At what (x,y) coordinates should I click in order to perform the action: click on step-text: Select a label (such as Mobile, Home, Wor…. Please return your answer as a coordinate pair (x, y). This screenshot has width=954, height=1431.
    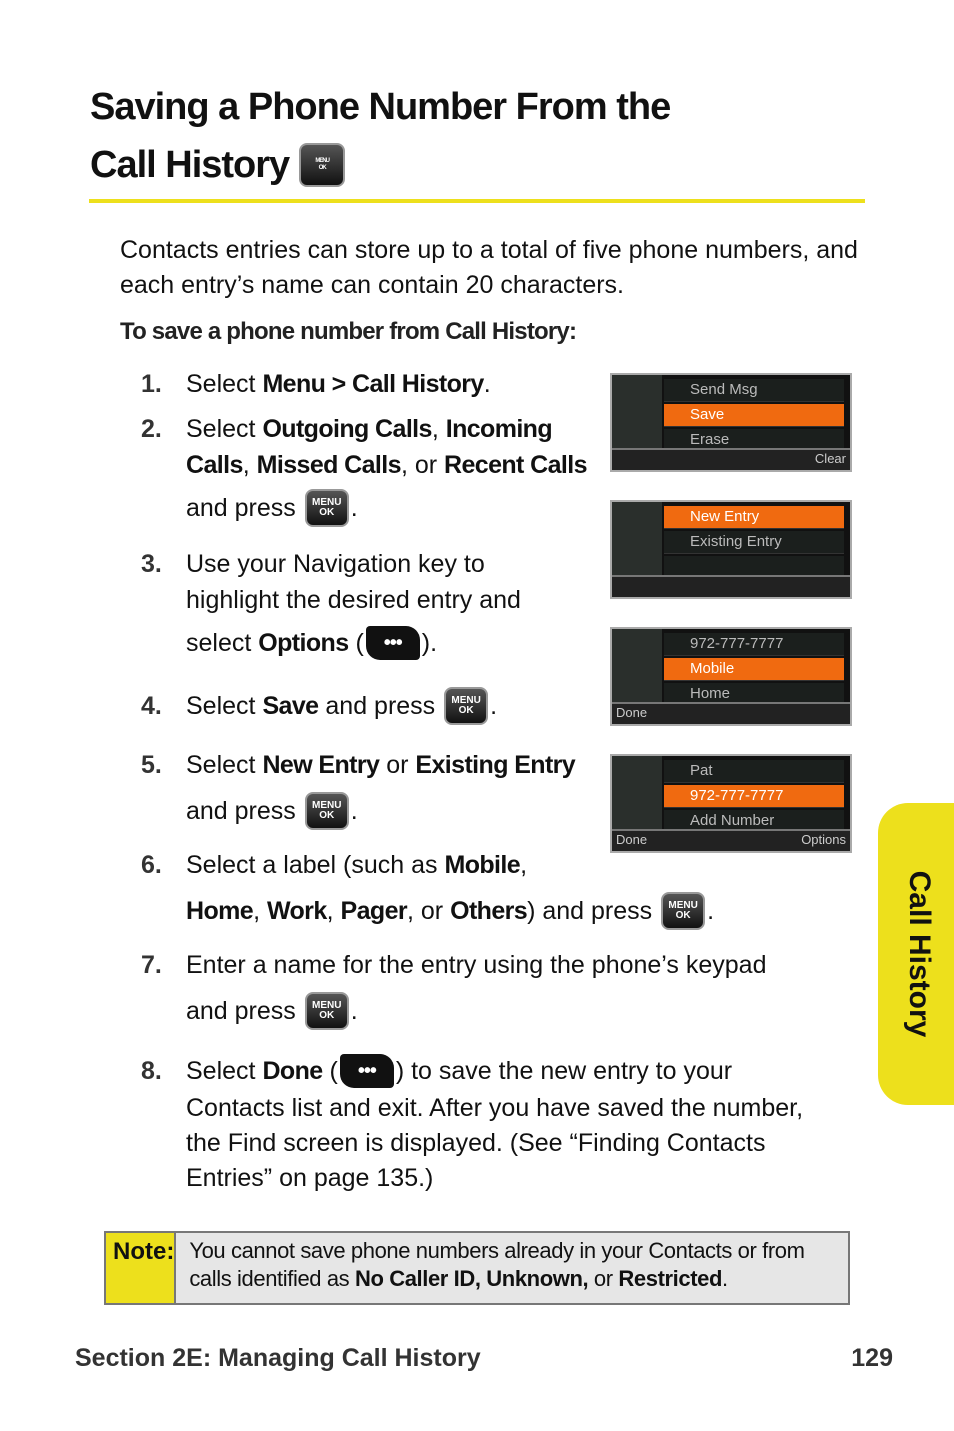
    Looking at the image, I should click on (450, 888).